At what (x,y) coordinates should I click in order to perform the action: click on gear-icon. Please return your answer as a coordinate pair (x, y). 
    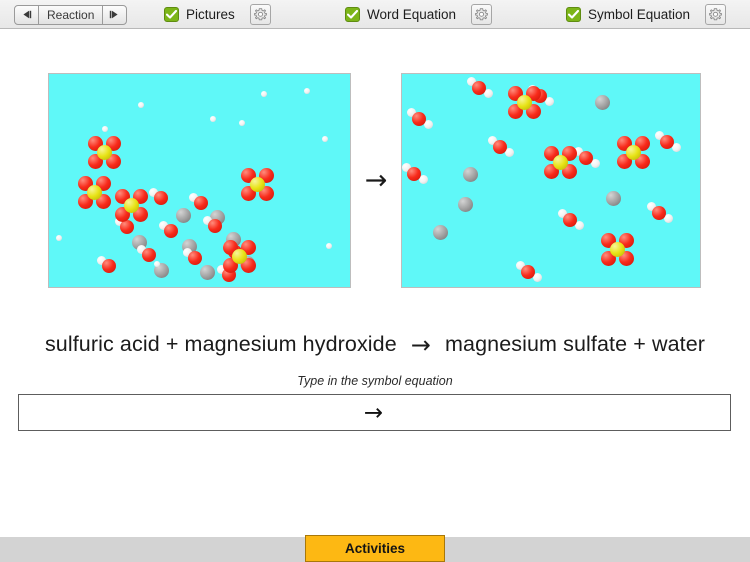
    Looking at the image, I should click on (716, 14).